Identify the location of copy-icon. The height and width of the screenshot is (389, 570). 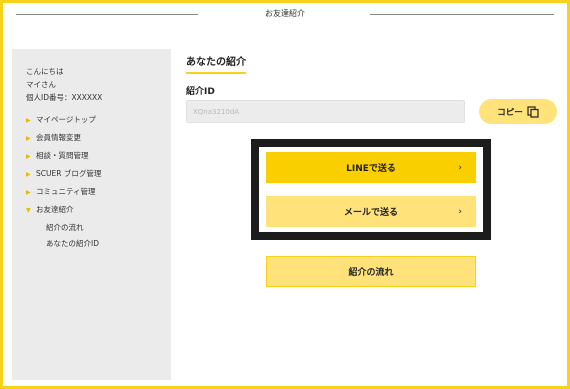
(533, 111).